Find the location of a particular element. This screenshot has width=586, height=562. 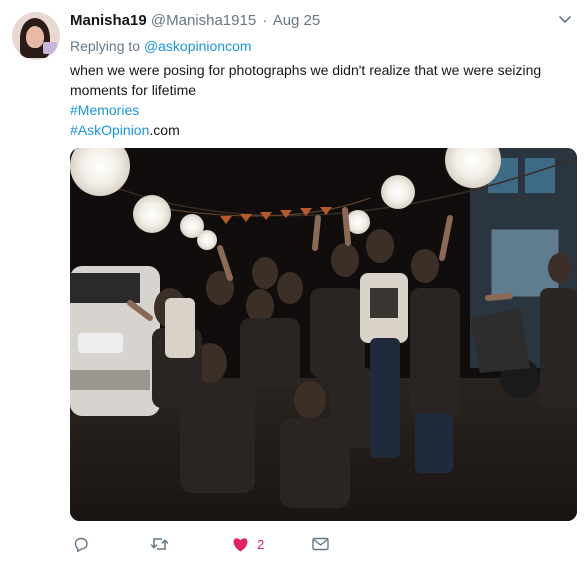

reply-button is located at coordinates (81, 544).